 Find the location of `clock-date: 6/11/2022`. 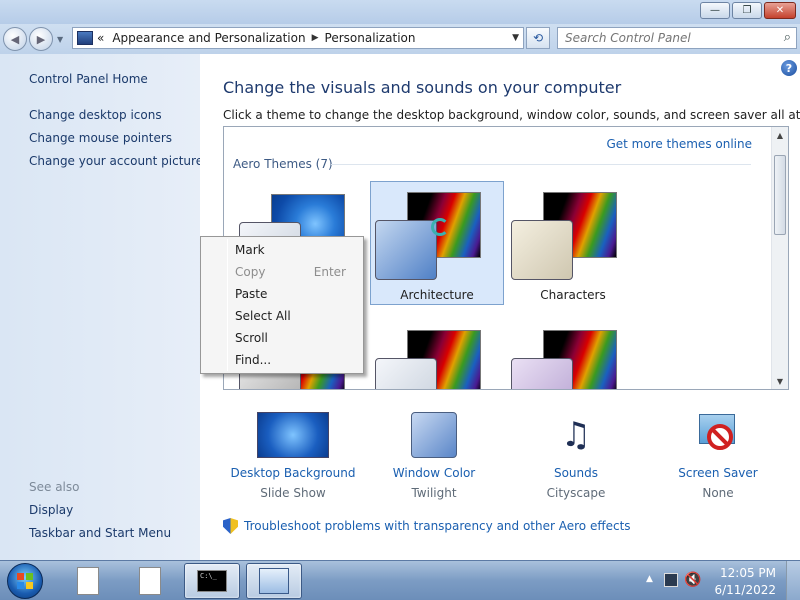

clock-date: 6/11/2022 is located at coordinates (745, 590).